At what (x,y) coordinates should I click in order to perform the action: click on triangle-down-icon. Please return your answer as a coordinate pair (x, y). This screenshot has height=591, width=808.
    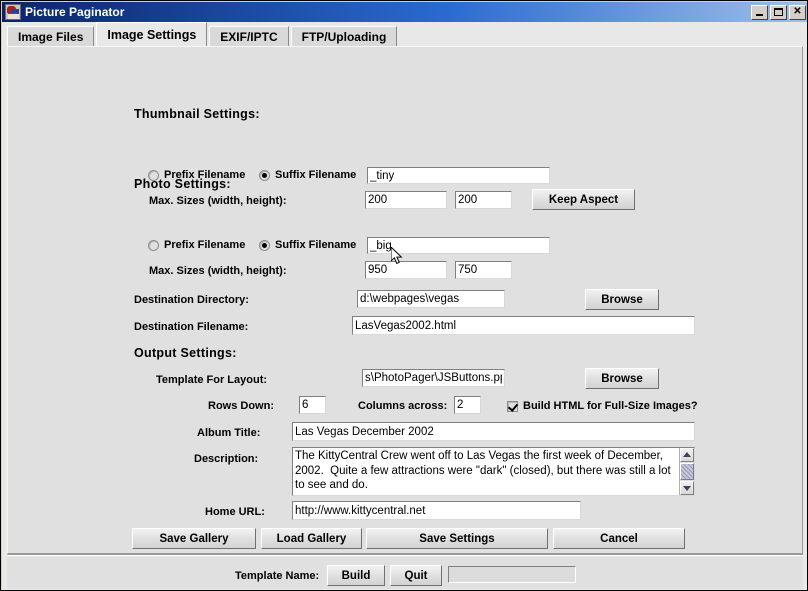
    Looking at the image, I should click on (687, 488).